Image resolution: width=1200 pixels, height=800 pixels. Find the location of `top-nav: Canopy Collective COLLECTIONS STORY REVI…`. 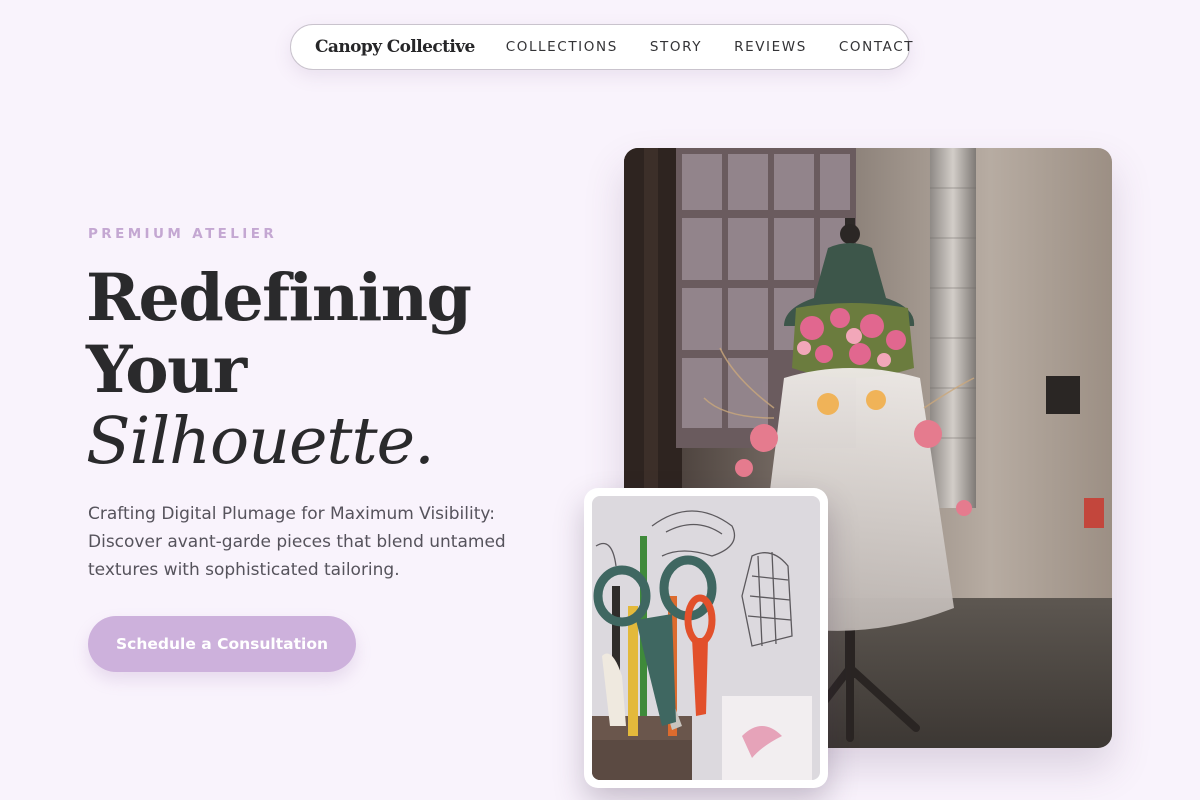

top-nav: Canopy Collective COLLECTIONS STORY REVI… is located at coordinates (601, 47).